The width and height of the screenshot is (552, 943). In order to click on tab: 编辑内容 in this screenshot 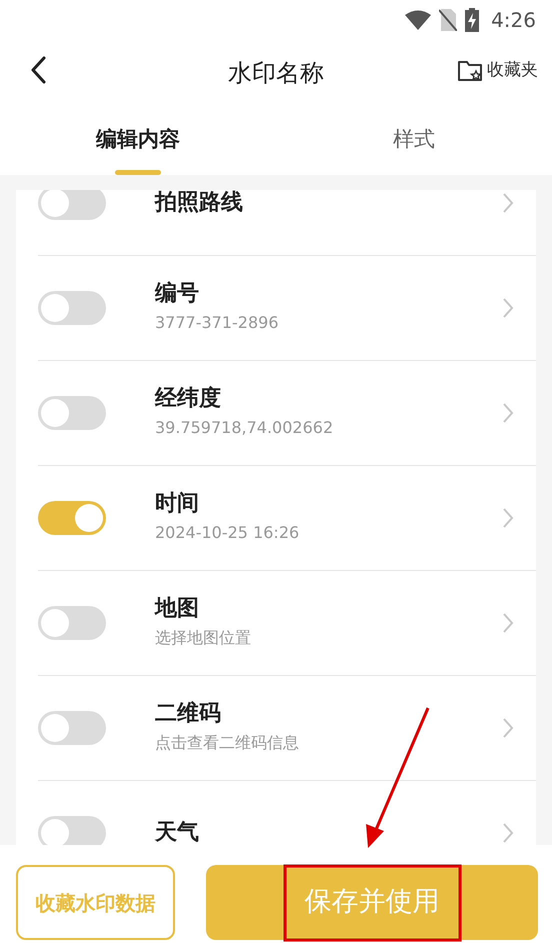, I will do `click(138, 140)`.